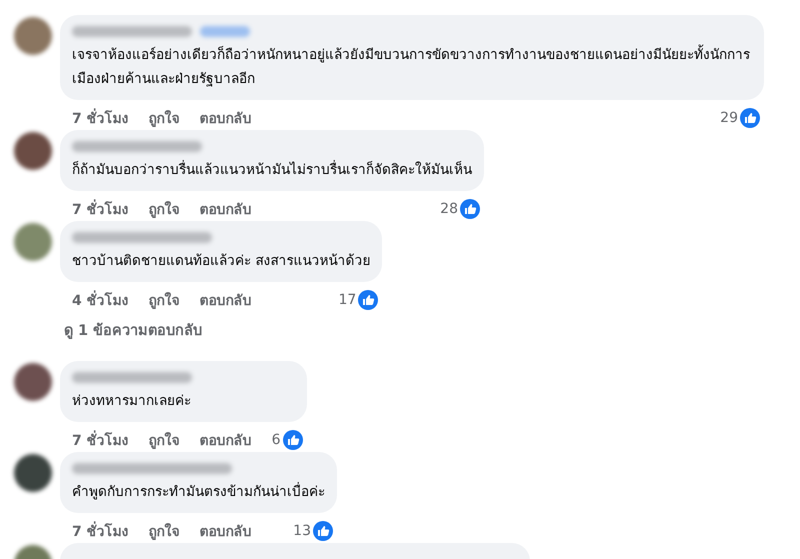 This screenshot has width=800, height=559. I want to click on like-count: 13, so click(302, 531).